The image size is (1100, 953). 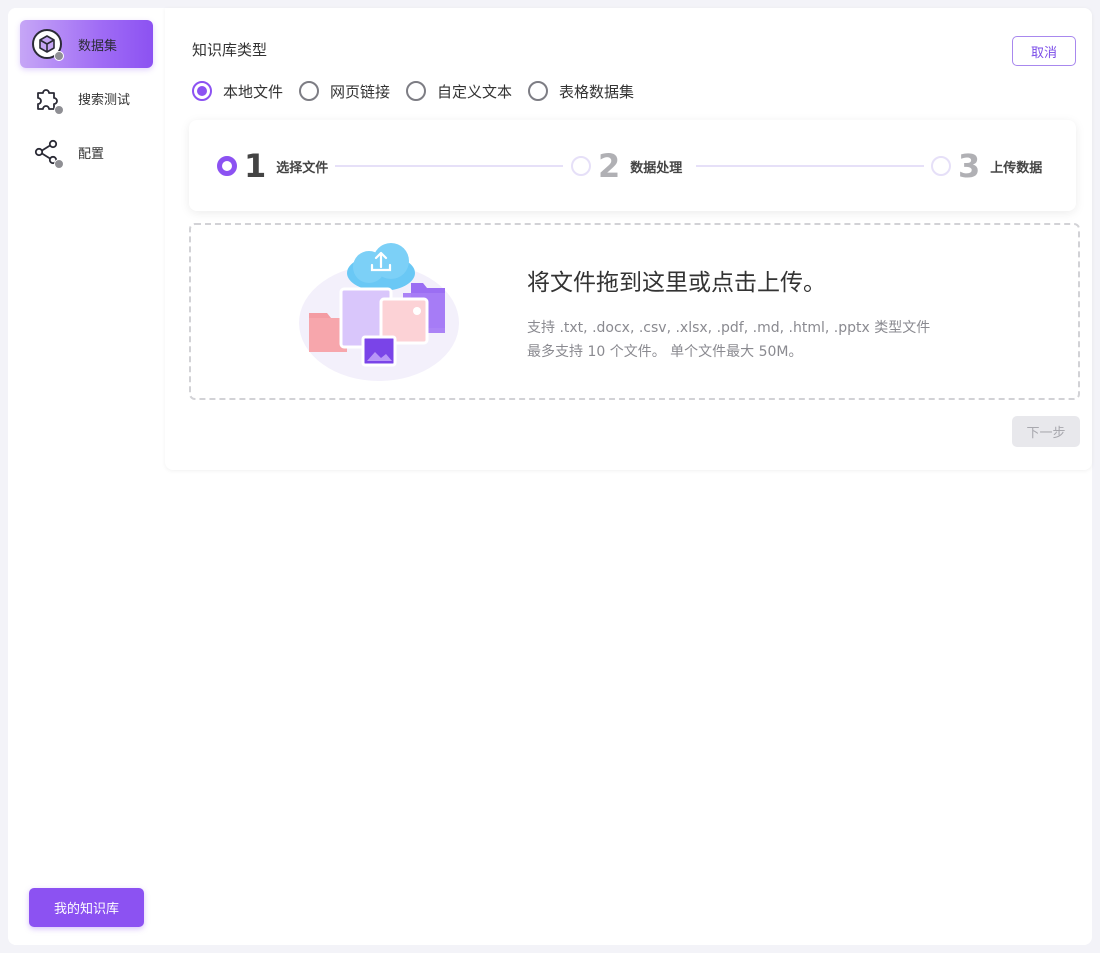 What do you see at coordinates (656, 168) in the screenshot?
I see `step-label: 数据处理` at bounding box center [656, 168].